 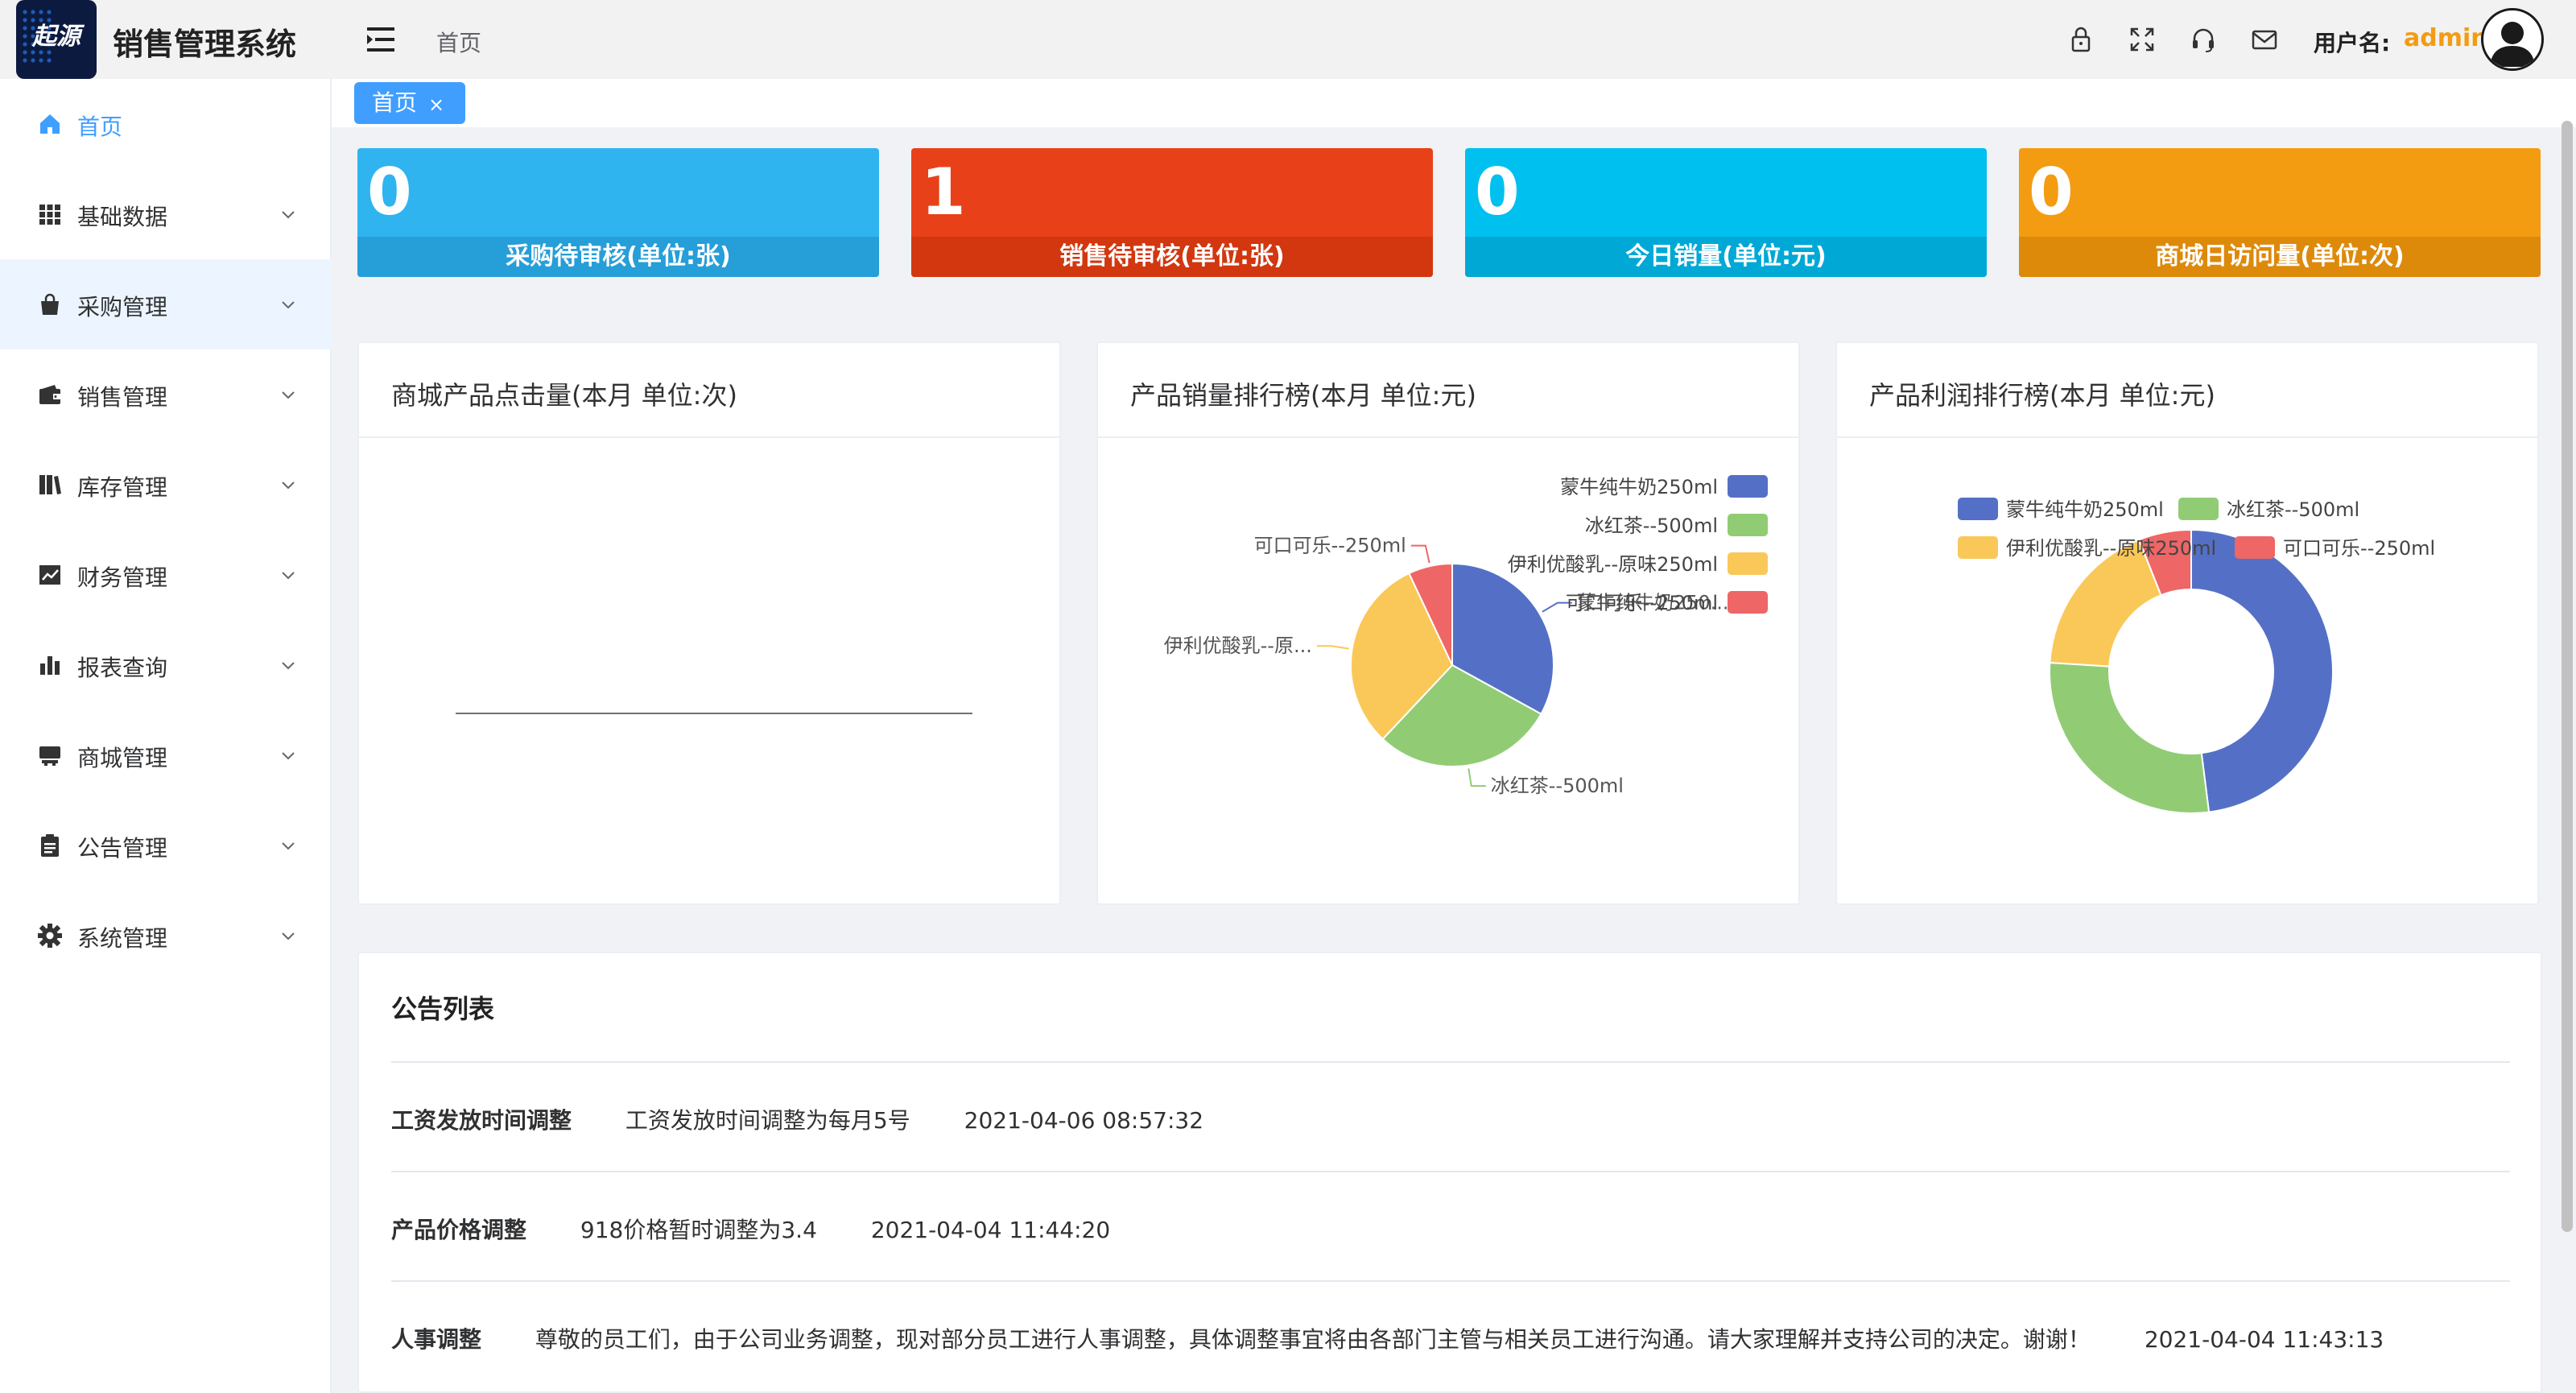 What do you see at coordinates (1303, 395) in the screenshot?
I see `panel-title: 产品销量排行榜(本月 单位:元)` at bounding box center [1303, 395].